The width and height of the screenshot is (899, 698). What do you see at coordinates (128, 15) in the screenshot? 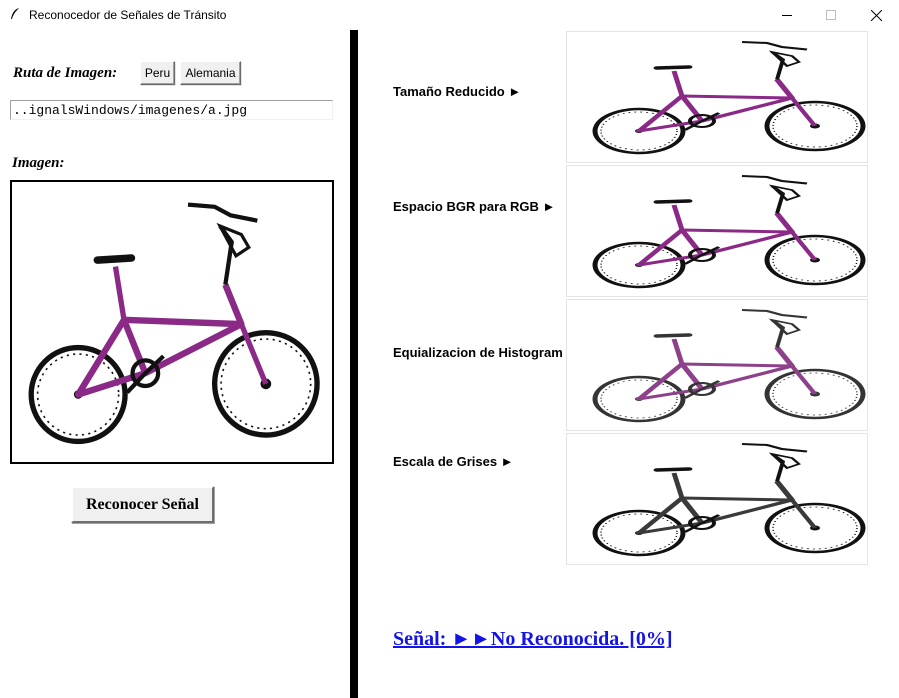
I see `window-title: Reconocedor de Señales de Tránsito` at bounding box center [128, 15].